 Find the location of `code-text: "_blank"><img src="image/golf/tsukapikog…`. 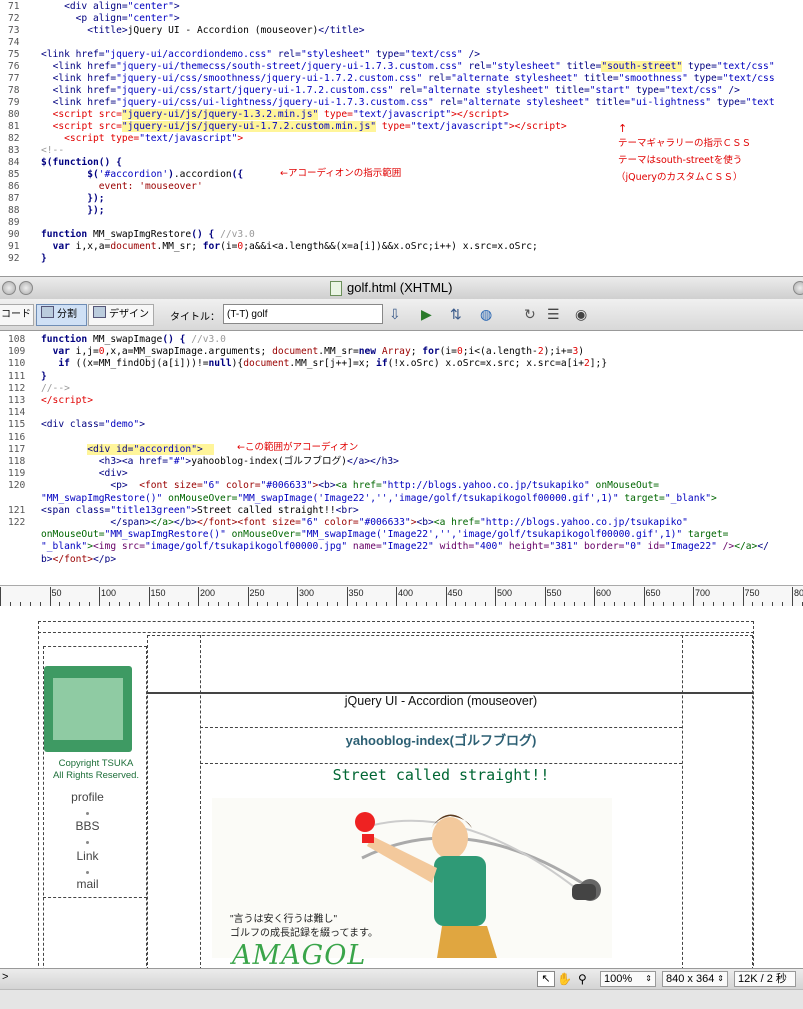

code-text: "_blank"><img src="image/golf/tsukapikog… is located at coordinates (405, 547).